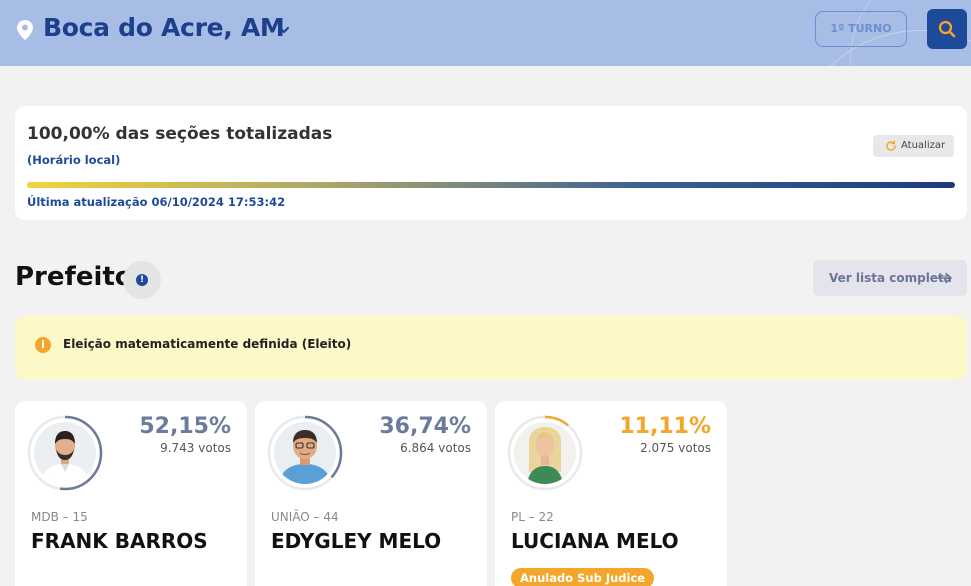  I want to click on candidate-name: FRANK BARROS, so click(119, 541).